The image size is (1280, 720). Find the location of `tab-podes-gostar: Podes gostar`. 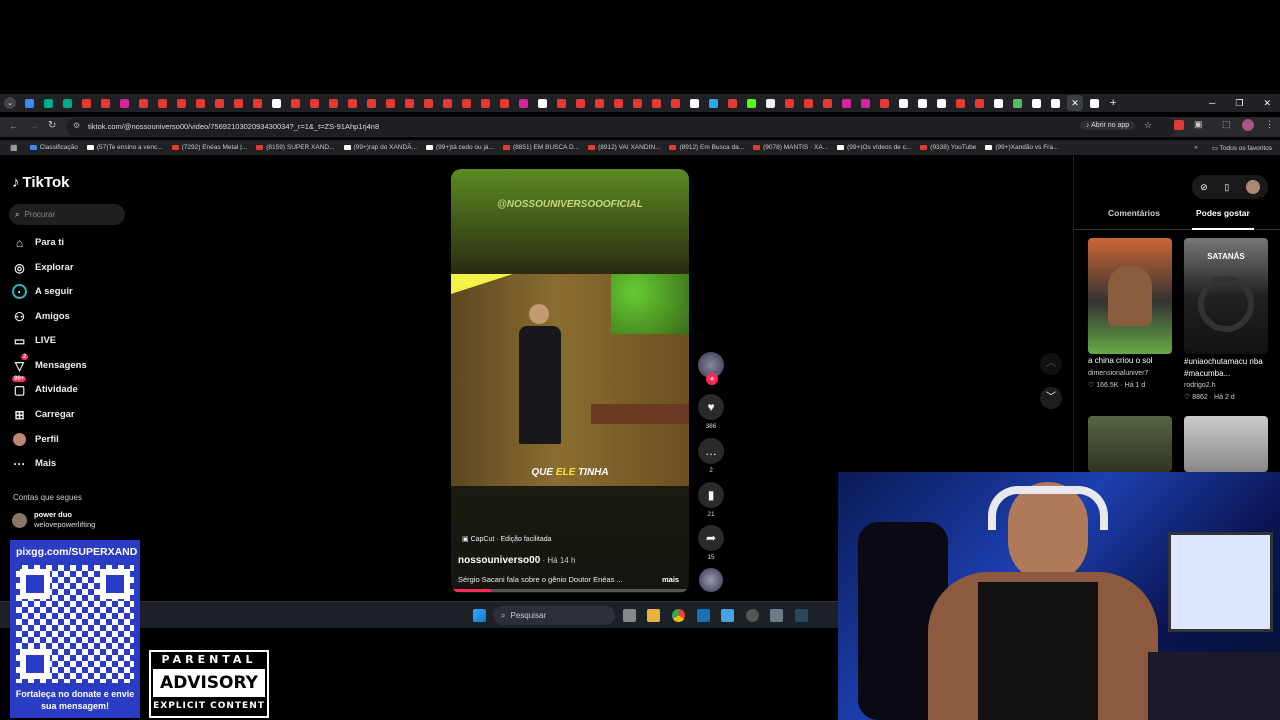

tab-podes-gostar: Podes gostar is located at coordinates (1223, 213).